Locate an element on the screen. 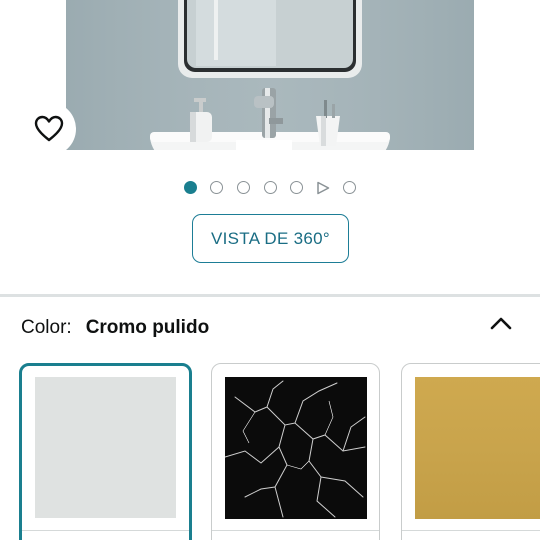 Image resolution: width=540 pixels, height=540 pixels. swatch-image-black-marble is located at coordinates (296, 448).